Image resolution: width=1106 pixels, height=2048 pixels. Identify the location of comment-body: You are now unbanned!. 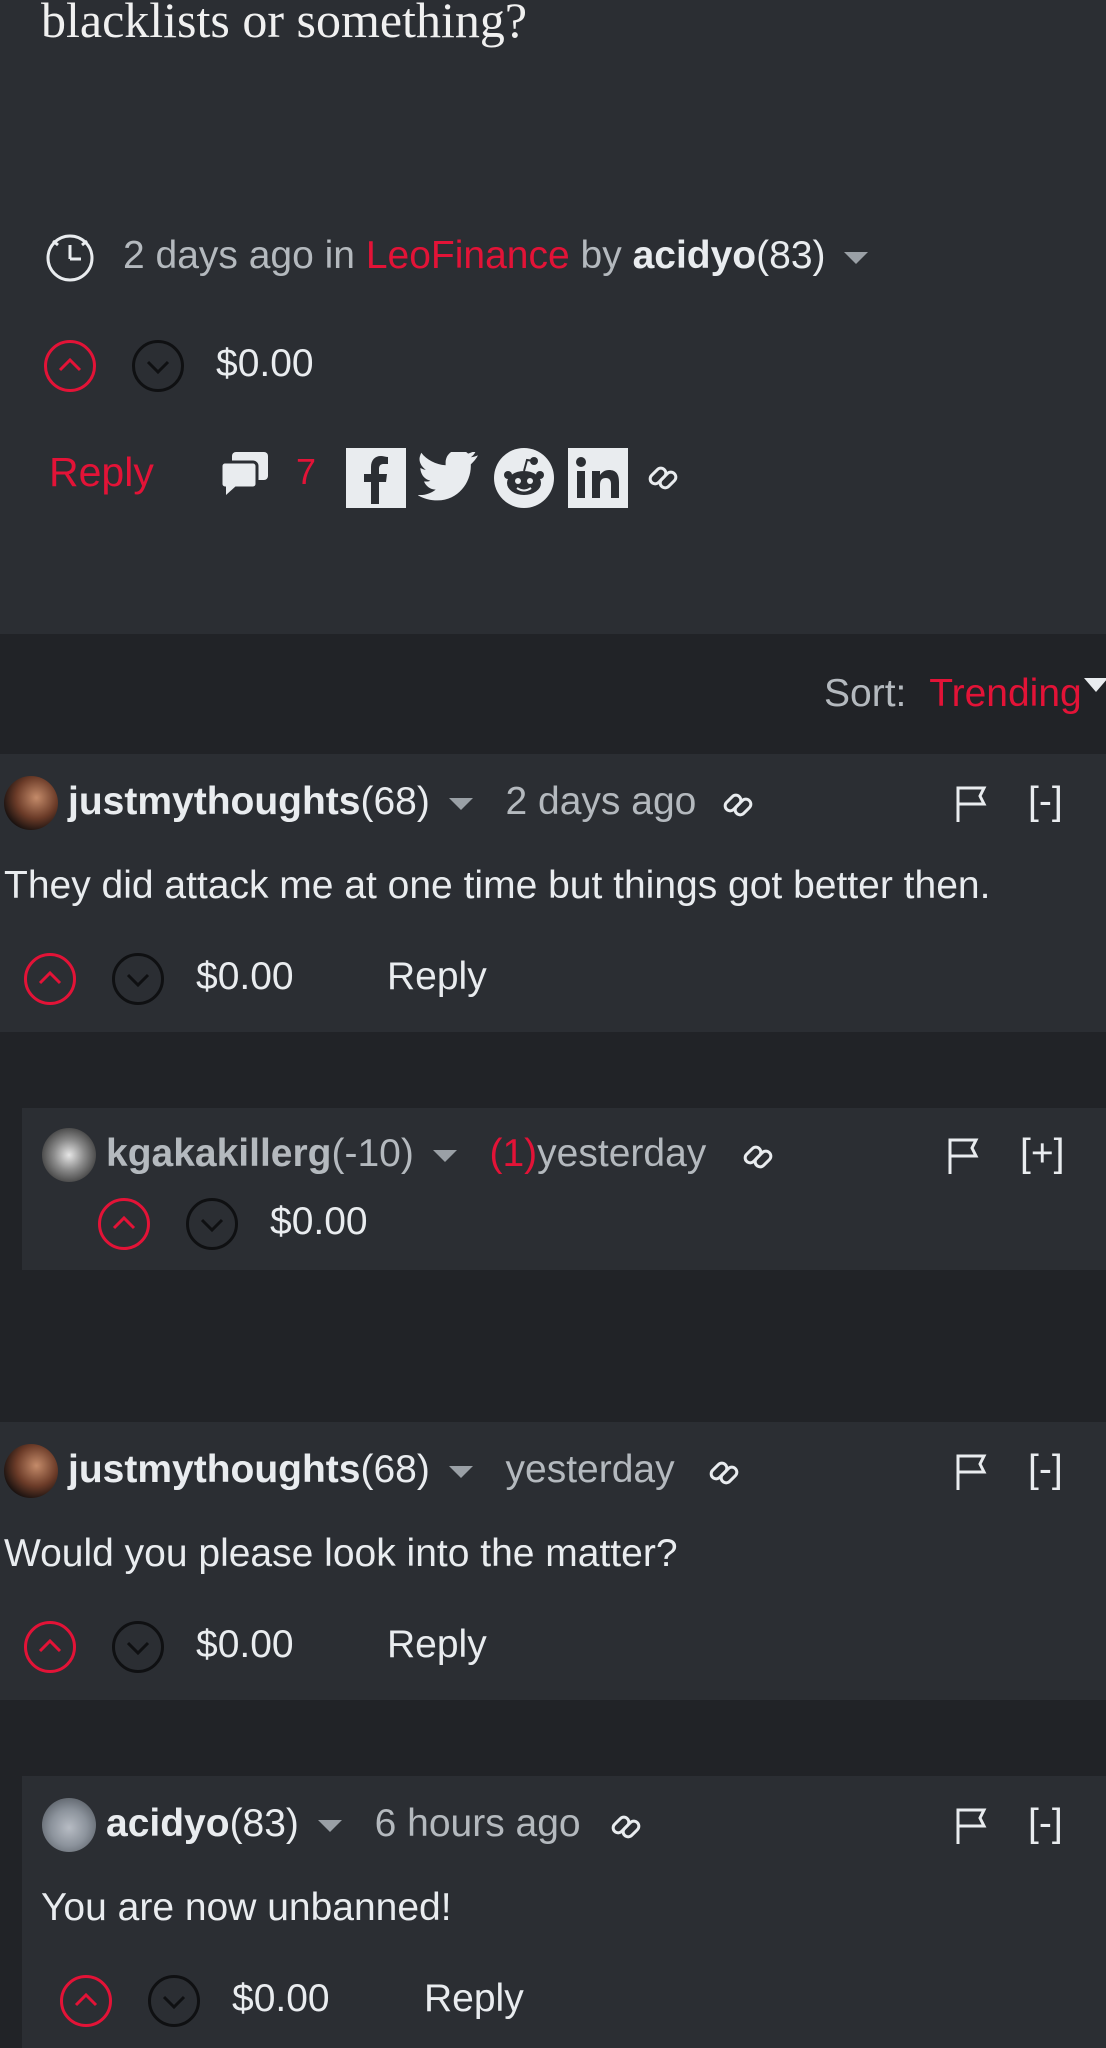
(246, 1907).